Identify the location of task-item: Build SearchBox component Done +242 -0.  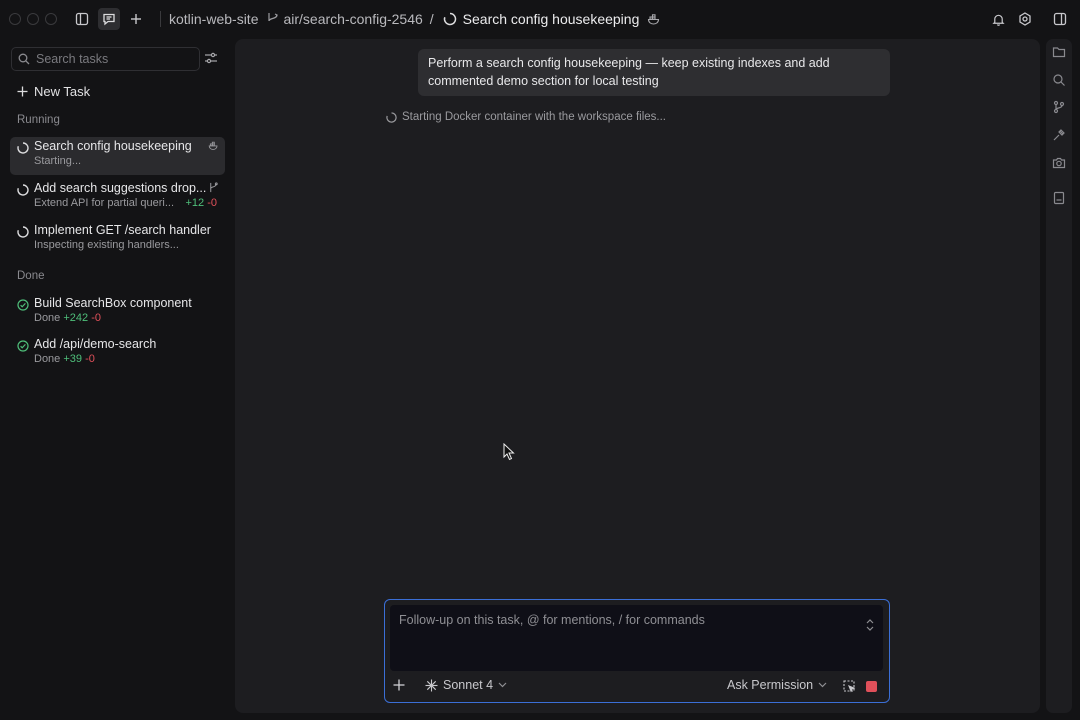
(117, 313).